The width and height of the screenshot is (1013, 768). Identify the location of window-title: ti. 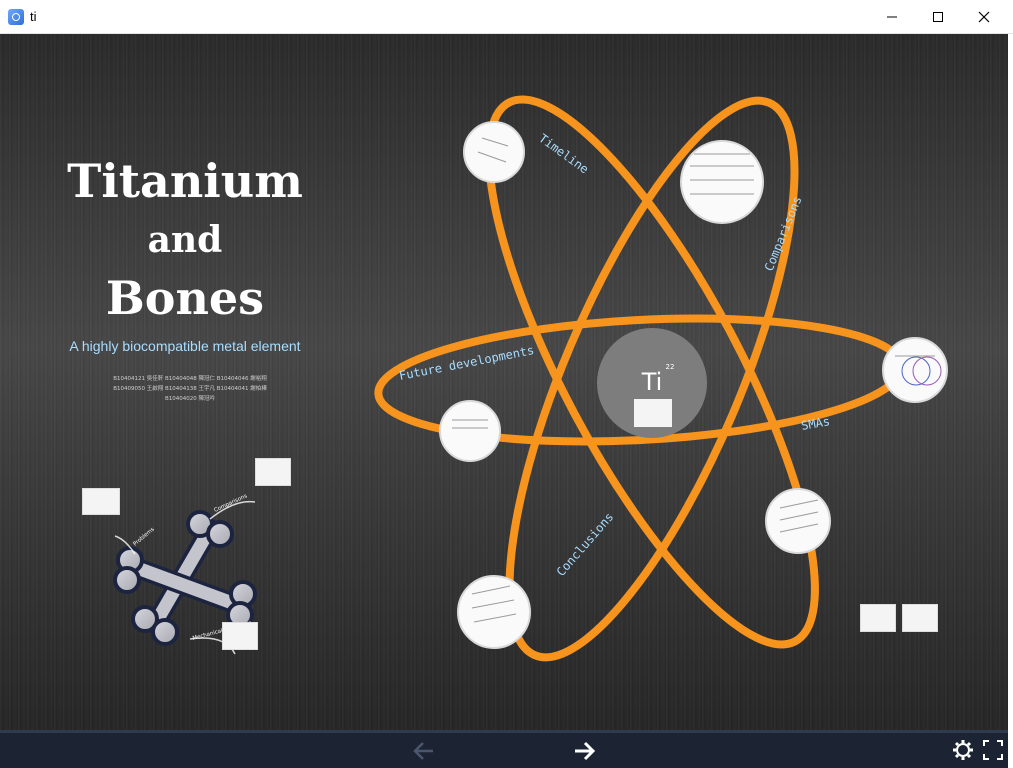
(33, 16).